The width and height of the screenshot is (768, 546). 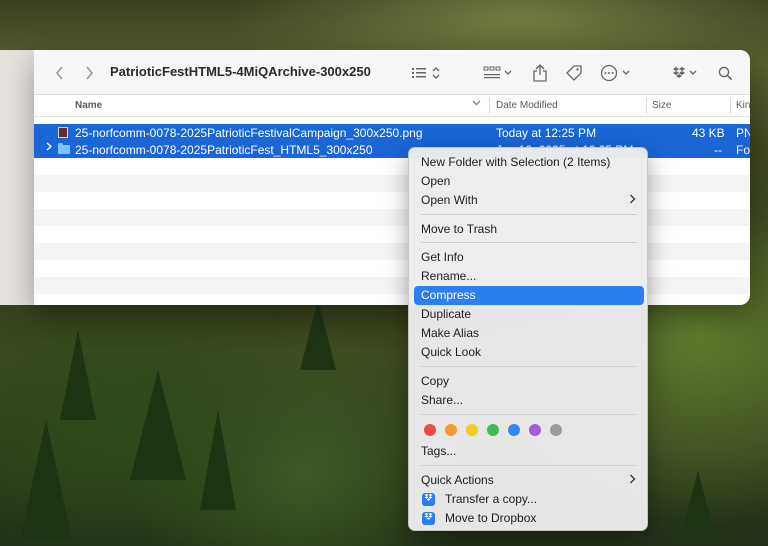 What do you see at coordinates (514, 430) in the screenshot?
I see `tag-color-blue` at bounding box center [514, 430].